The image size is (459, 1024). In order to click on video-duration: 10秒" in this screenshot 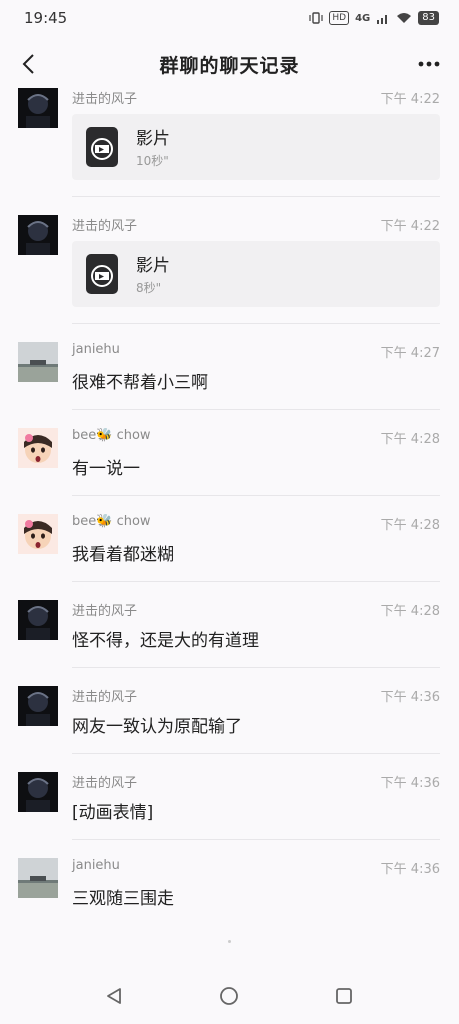, I will do `click(152, 161)`.